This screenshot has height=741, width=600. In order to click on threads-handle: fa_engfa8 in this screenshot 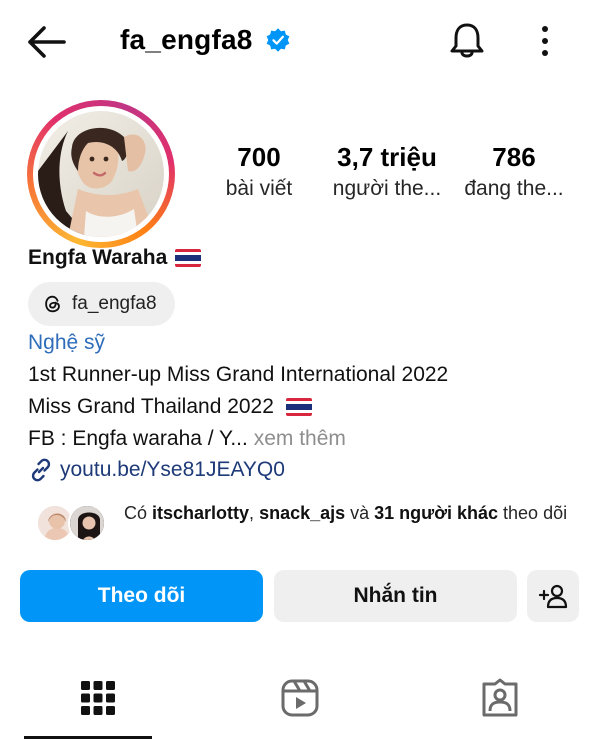, I will do `click(114, 303)`.